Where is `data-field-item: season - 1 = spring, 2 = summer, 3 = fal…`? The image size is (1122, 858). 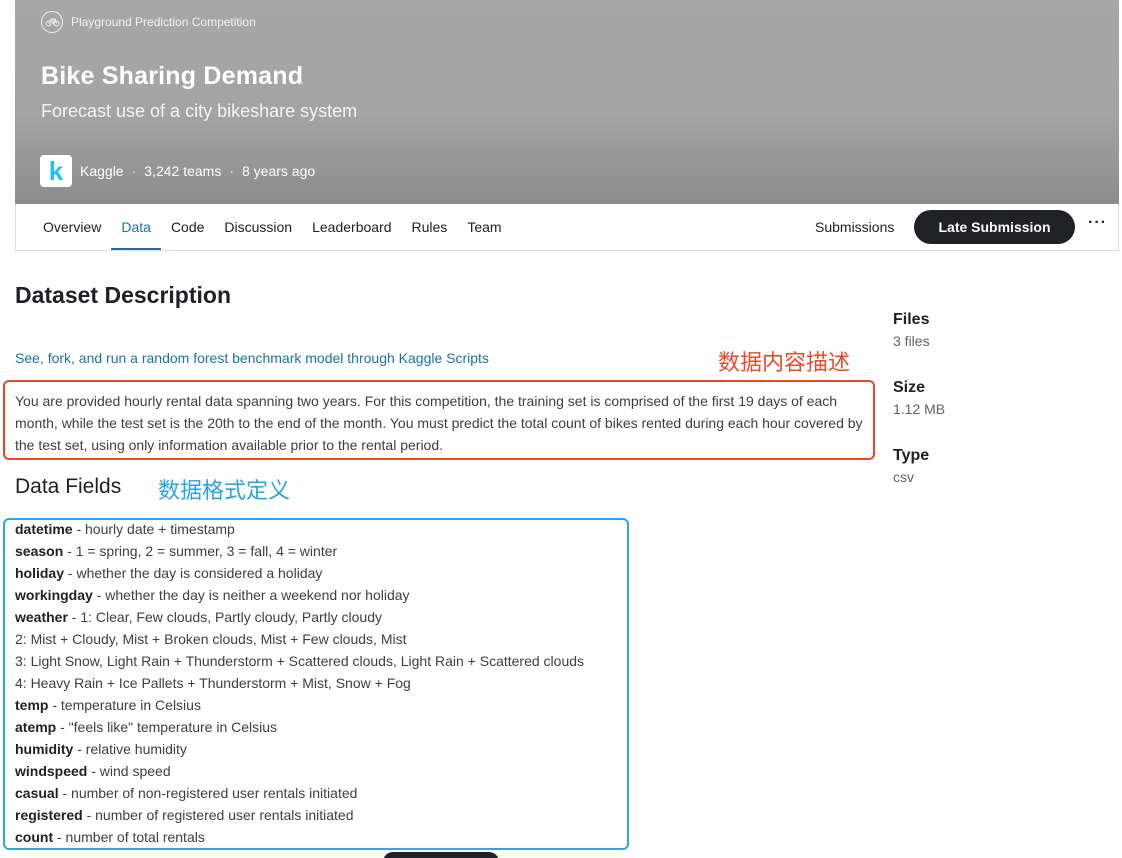 data-field-item: season - 1 = spring, 2 = summer, 3 = fal… is located at coordinates (299, 551).